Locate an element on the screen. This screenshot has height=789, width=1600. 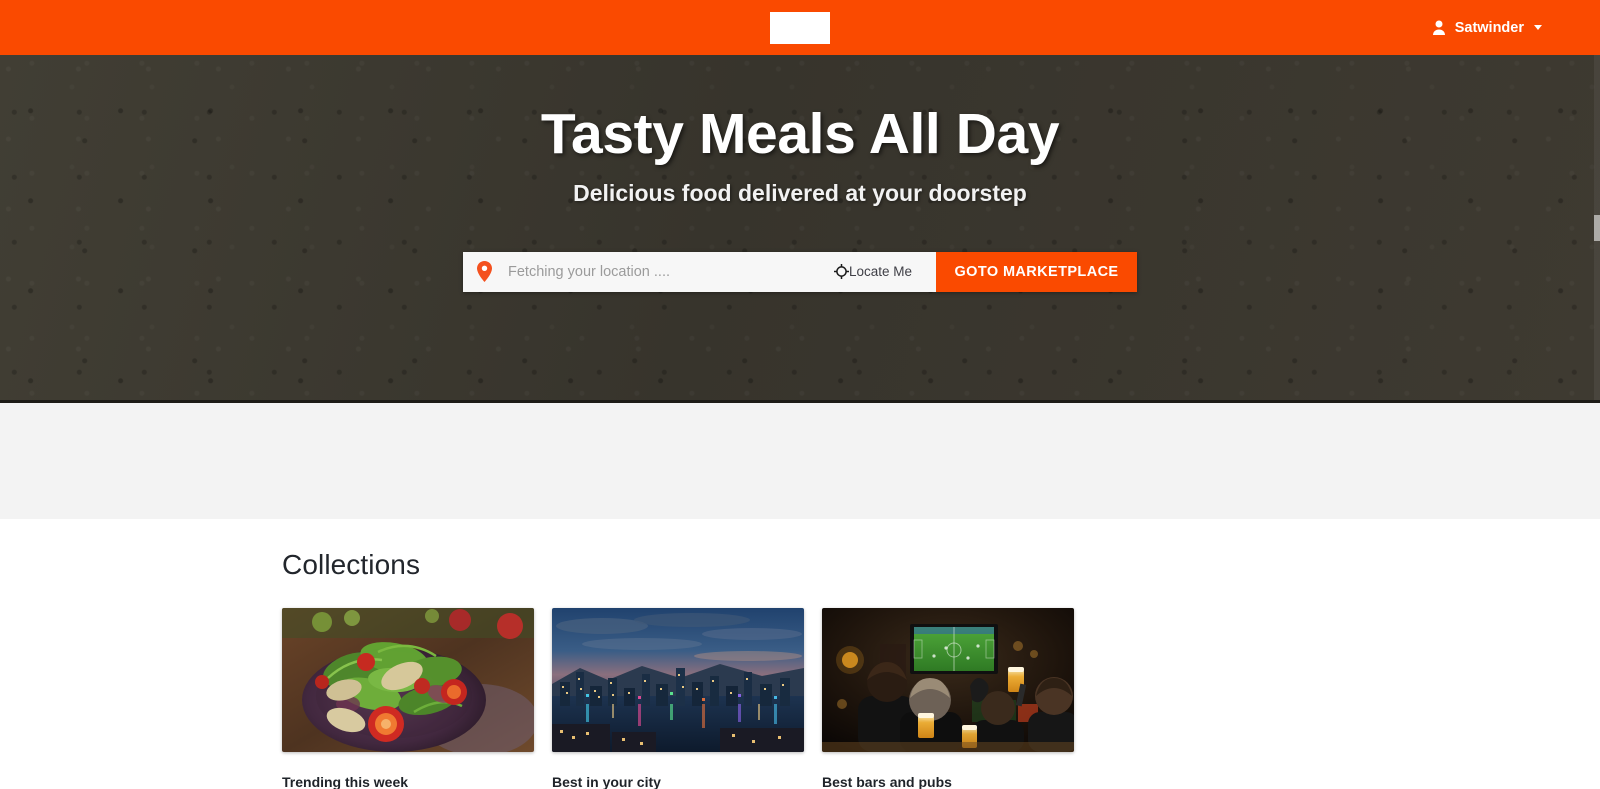
collection-card-label: Trending this week is located at coordinates (345, 781).